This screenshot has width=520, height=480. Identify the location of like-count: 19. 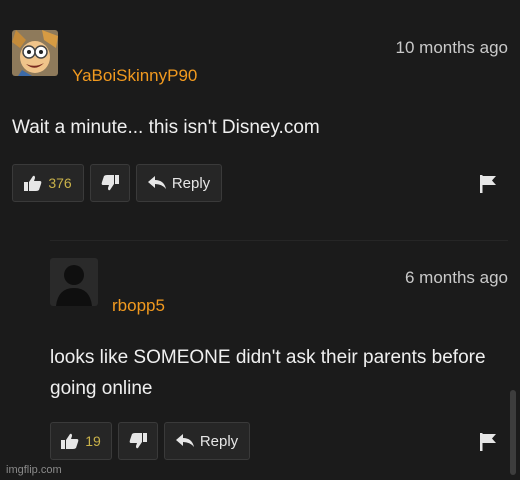
(93, 441).